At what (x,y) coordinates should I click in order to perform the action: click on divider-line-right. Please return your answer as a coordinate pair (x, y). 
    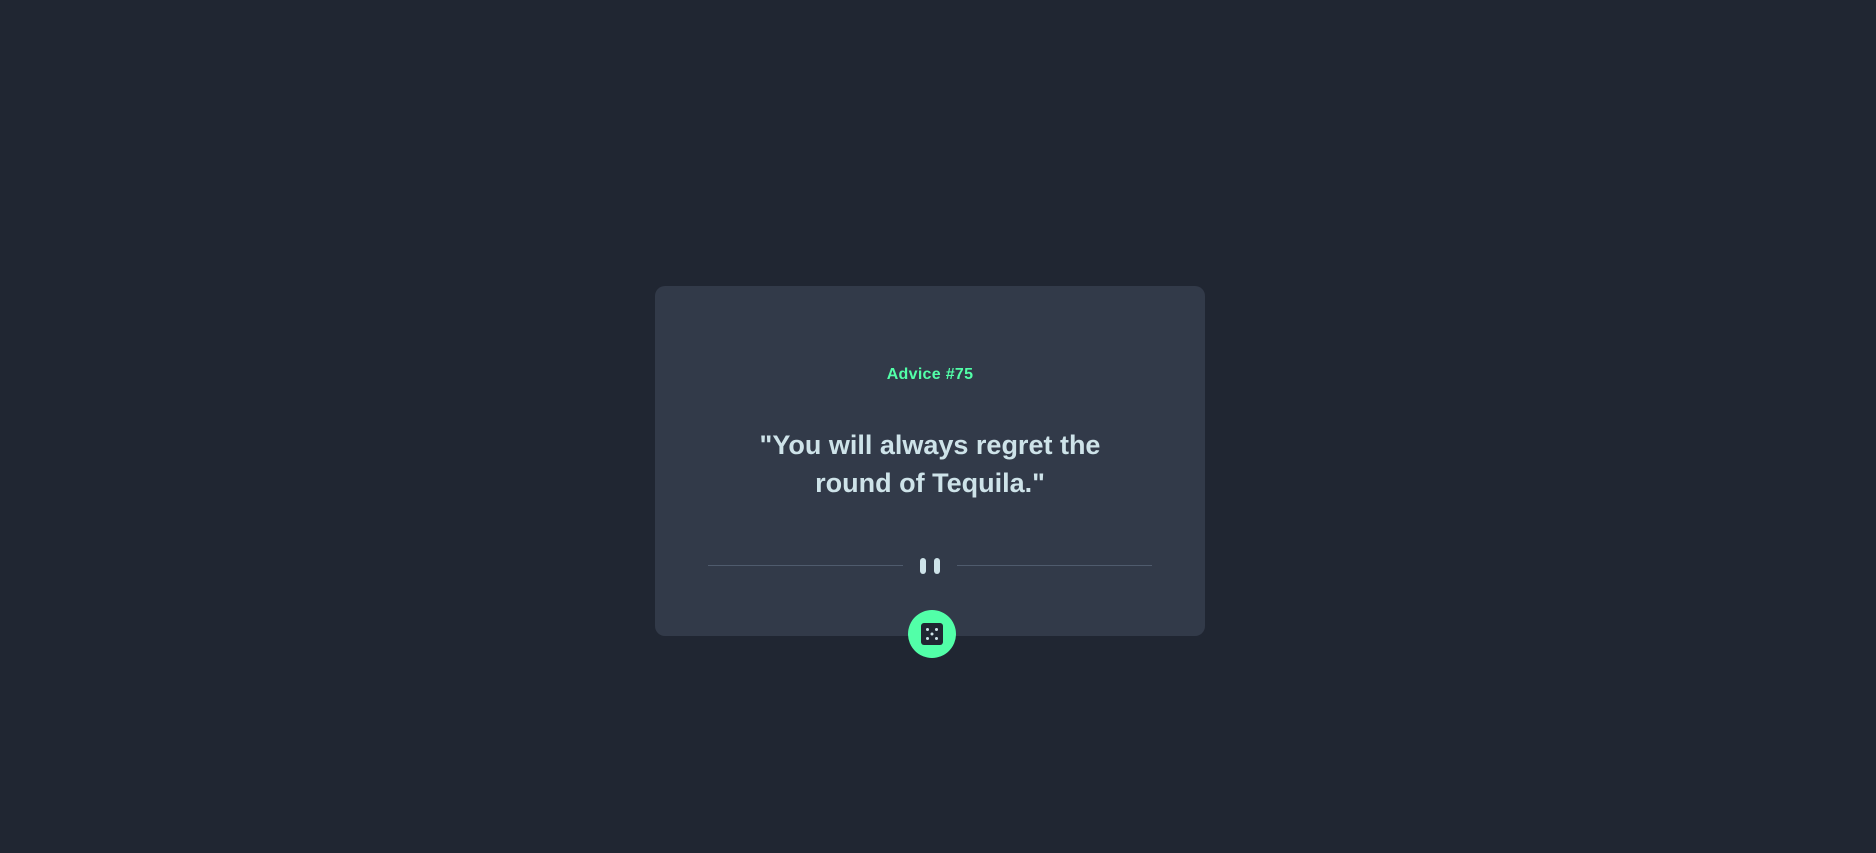
    Looking at the image, I should click on (1054, 565).